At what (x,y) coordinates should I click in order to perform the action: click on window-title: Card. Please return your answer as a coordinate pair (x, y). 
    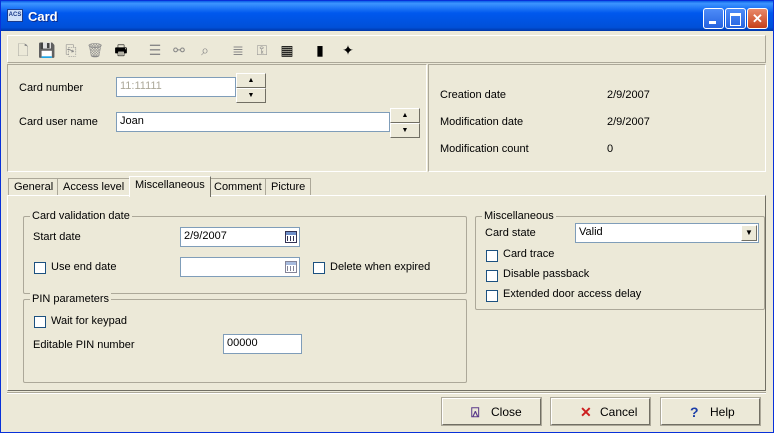
    Looking at the image, I should click on (43, 16).